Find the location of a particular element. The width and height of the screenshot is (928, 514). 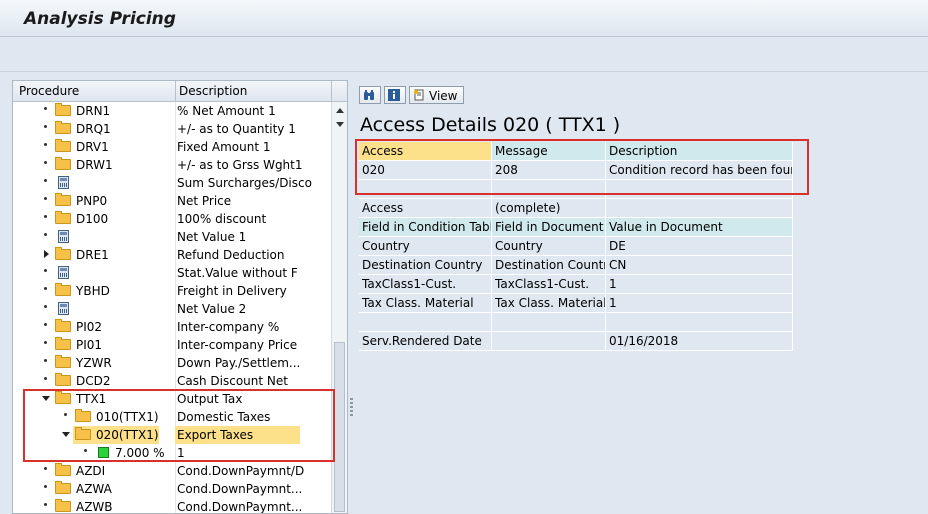

expand-arrow-icon is located at coordinates (46, 254).